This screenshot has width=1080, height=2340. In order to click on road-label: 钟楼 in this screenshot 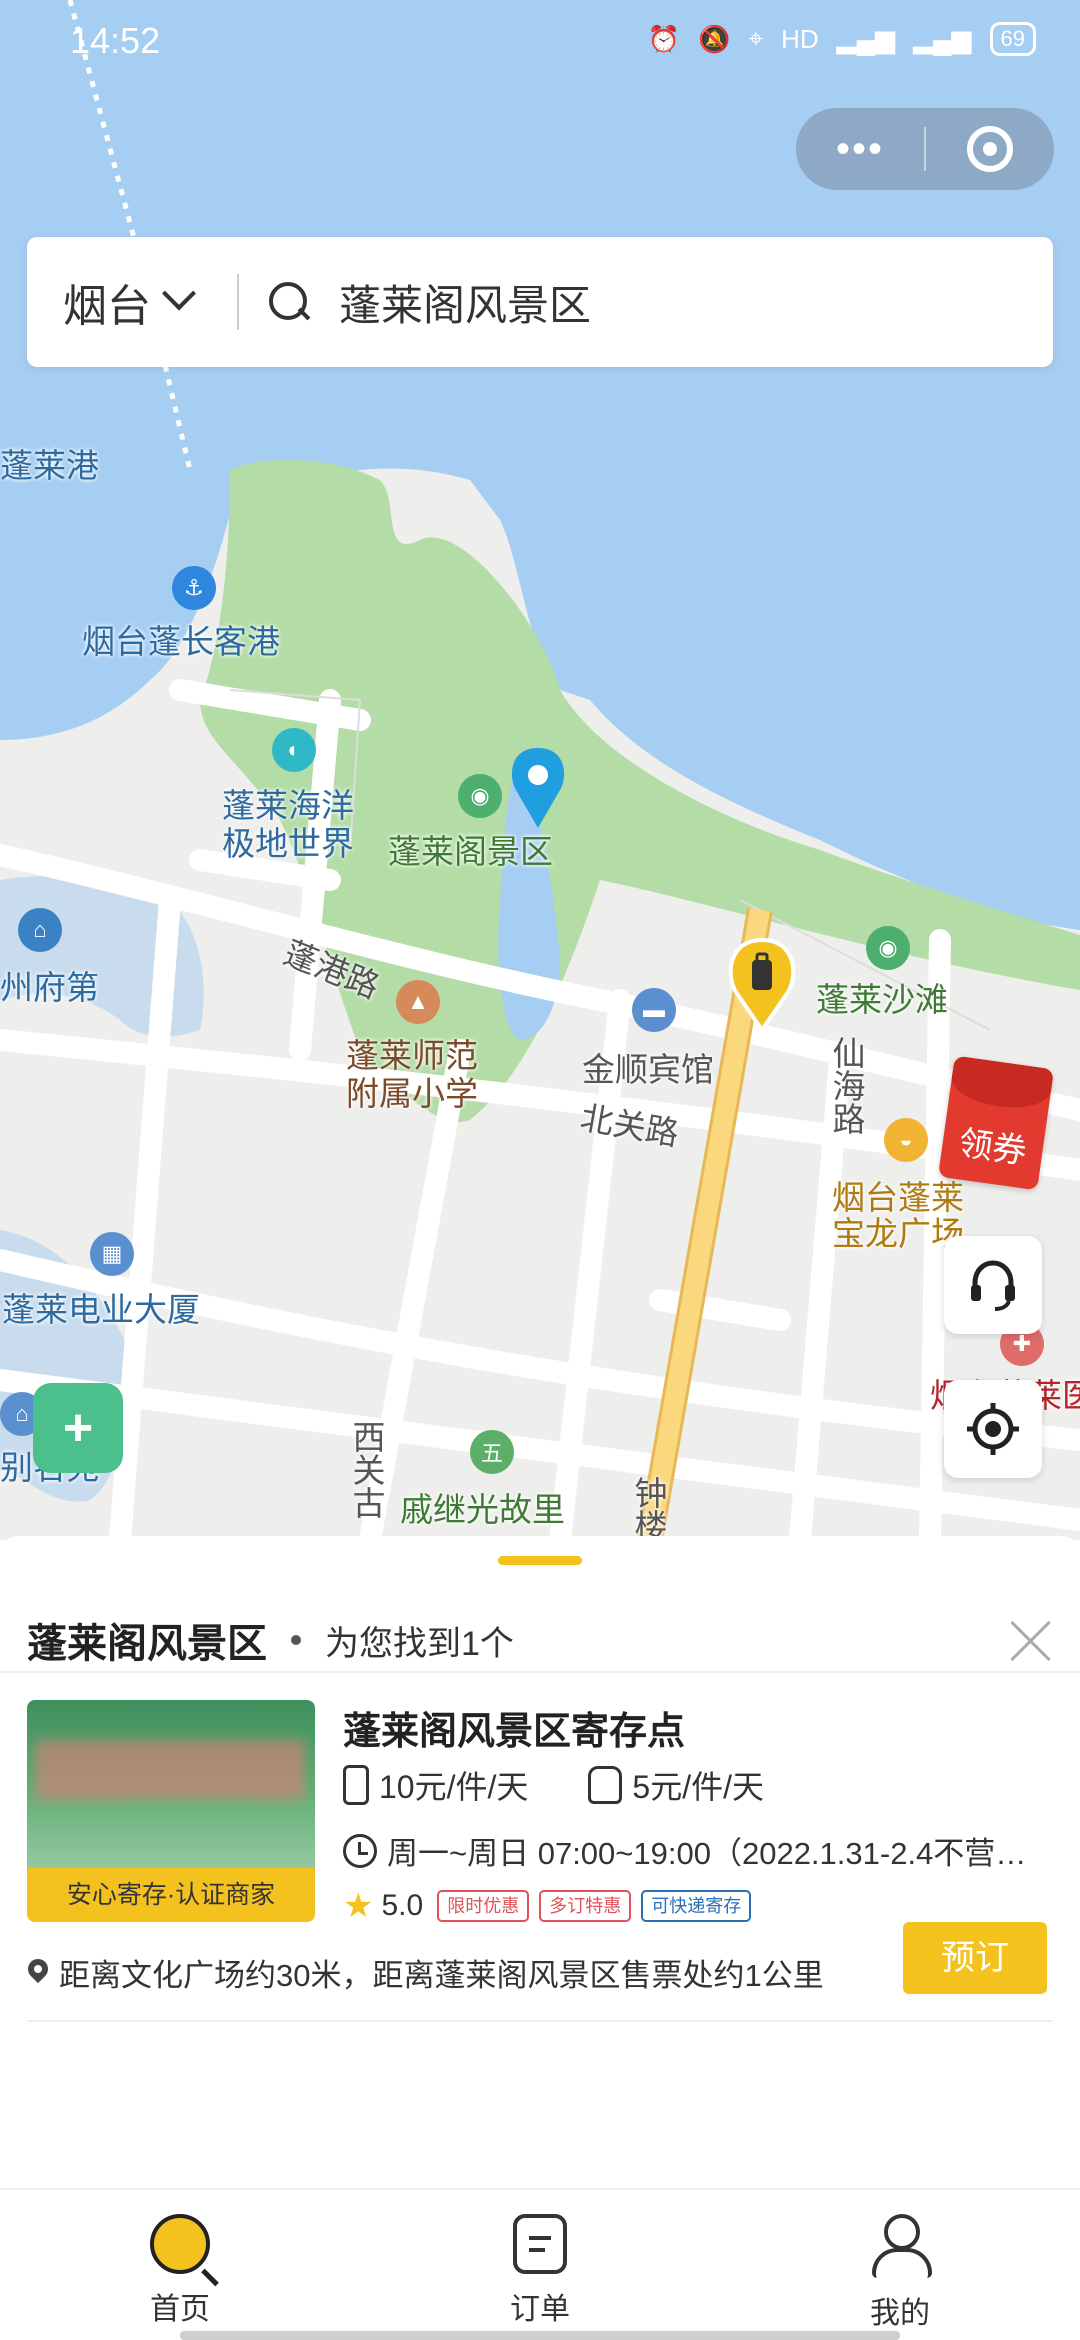, I will do `click(648, 1508)`.